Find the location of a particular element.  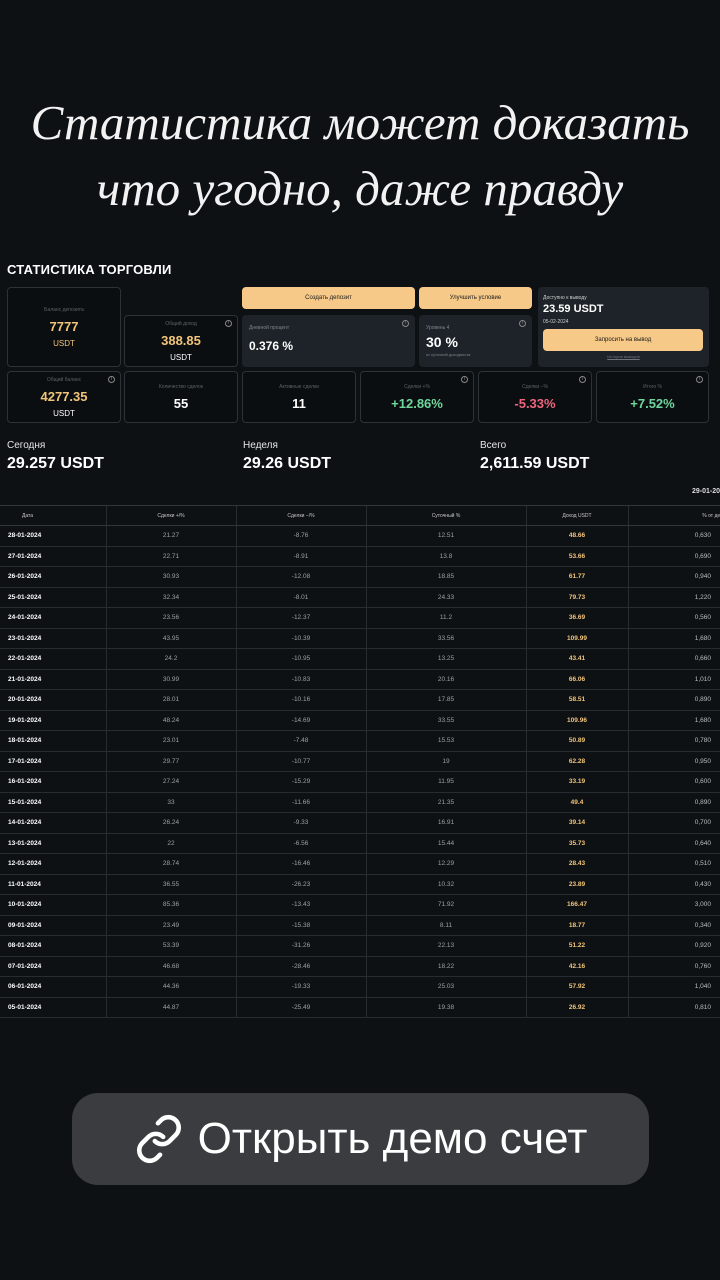

table-cell: 0,890 is located at coordinates (673, 802).